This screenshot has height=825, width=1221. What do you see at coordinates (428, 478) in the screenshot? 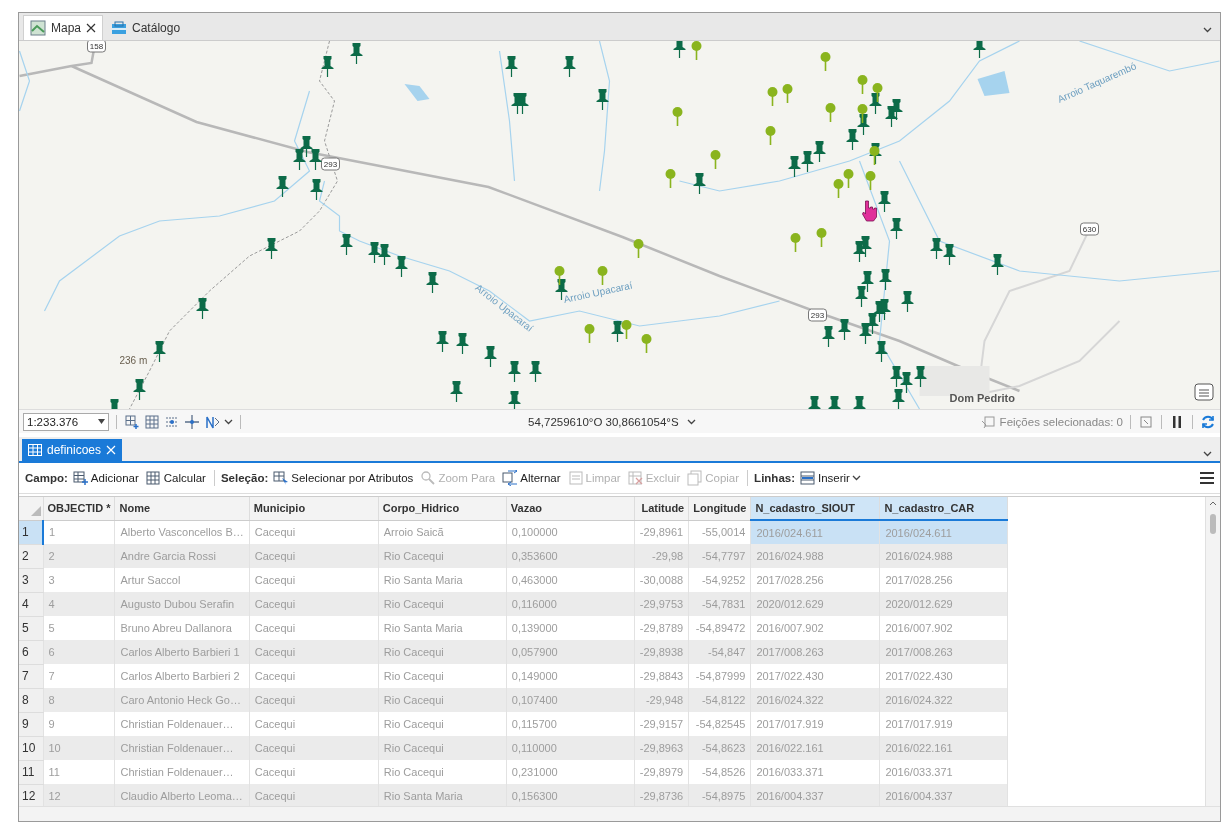
I see `magnifier-icon` at bounding box center [428, 478].